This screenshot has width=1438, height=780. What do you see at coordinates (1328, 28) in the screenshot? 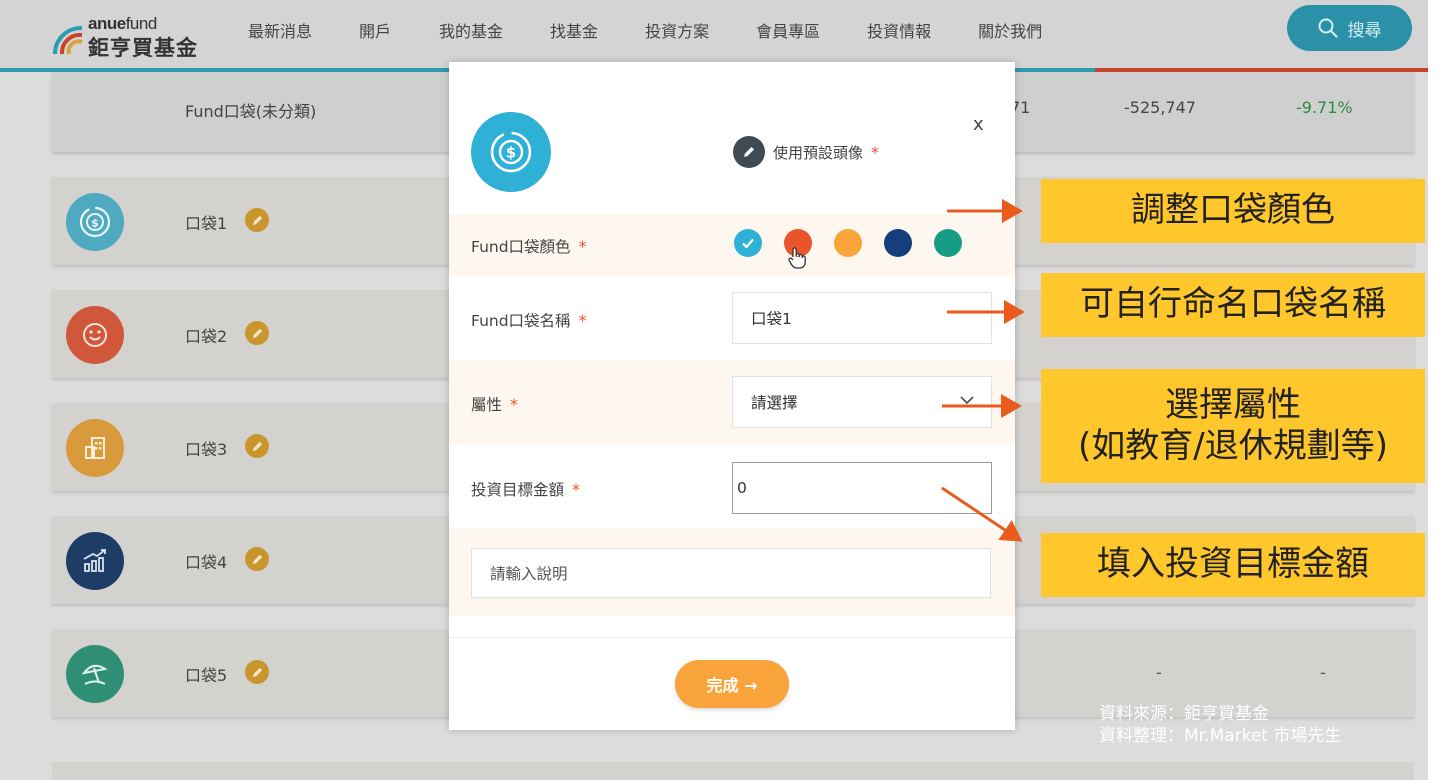
I see `search-icon` at bounding box center [1328, 28].